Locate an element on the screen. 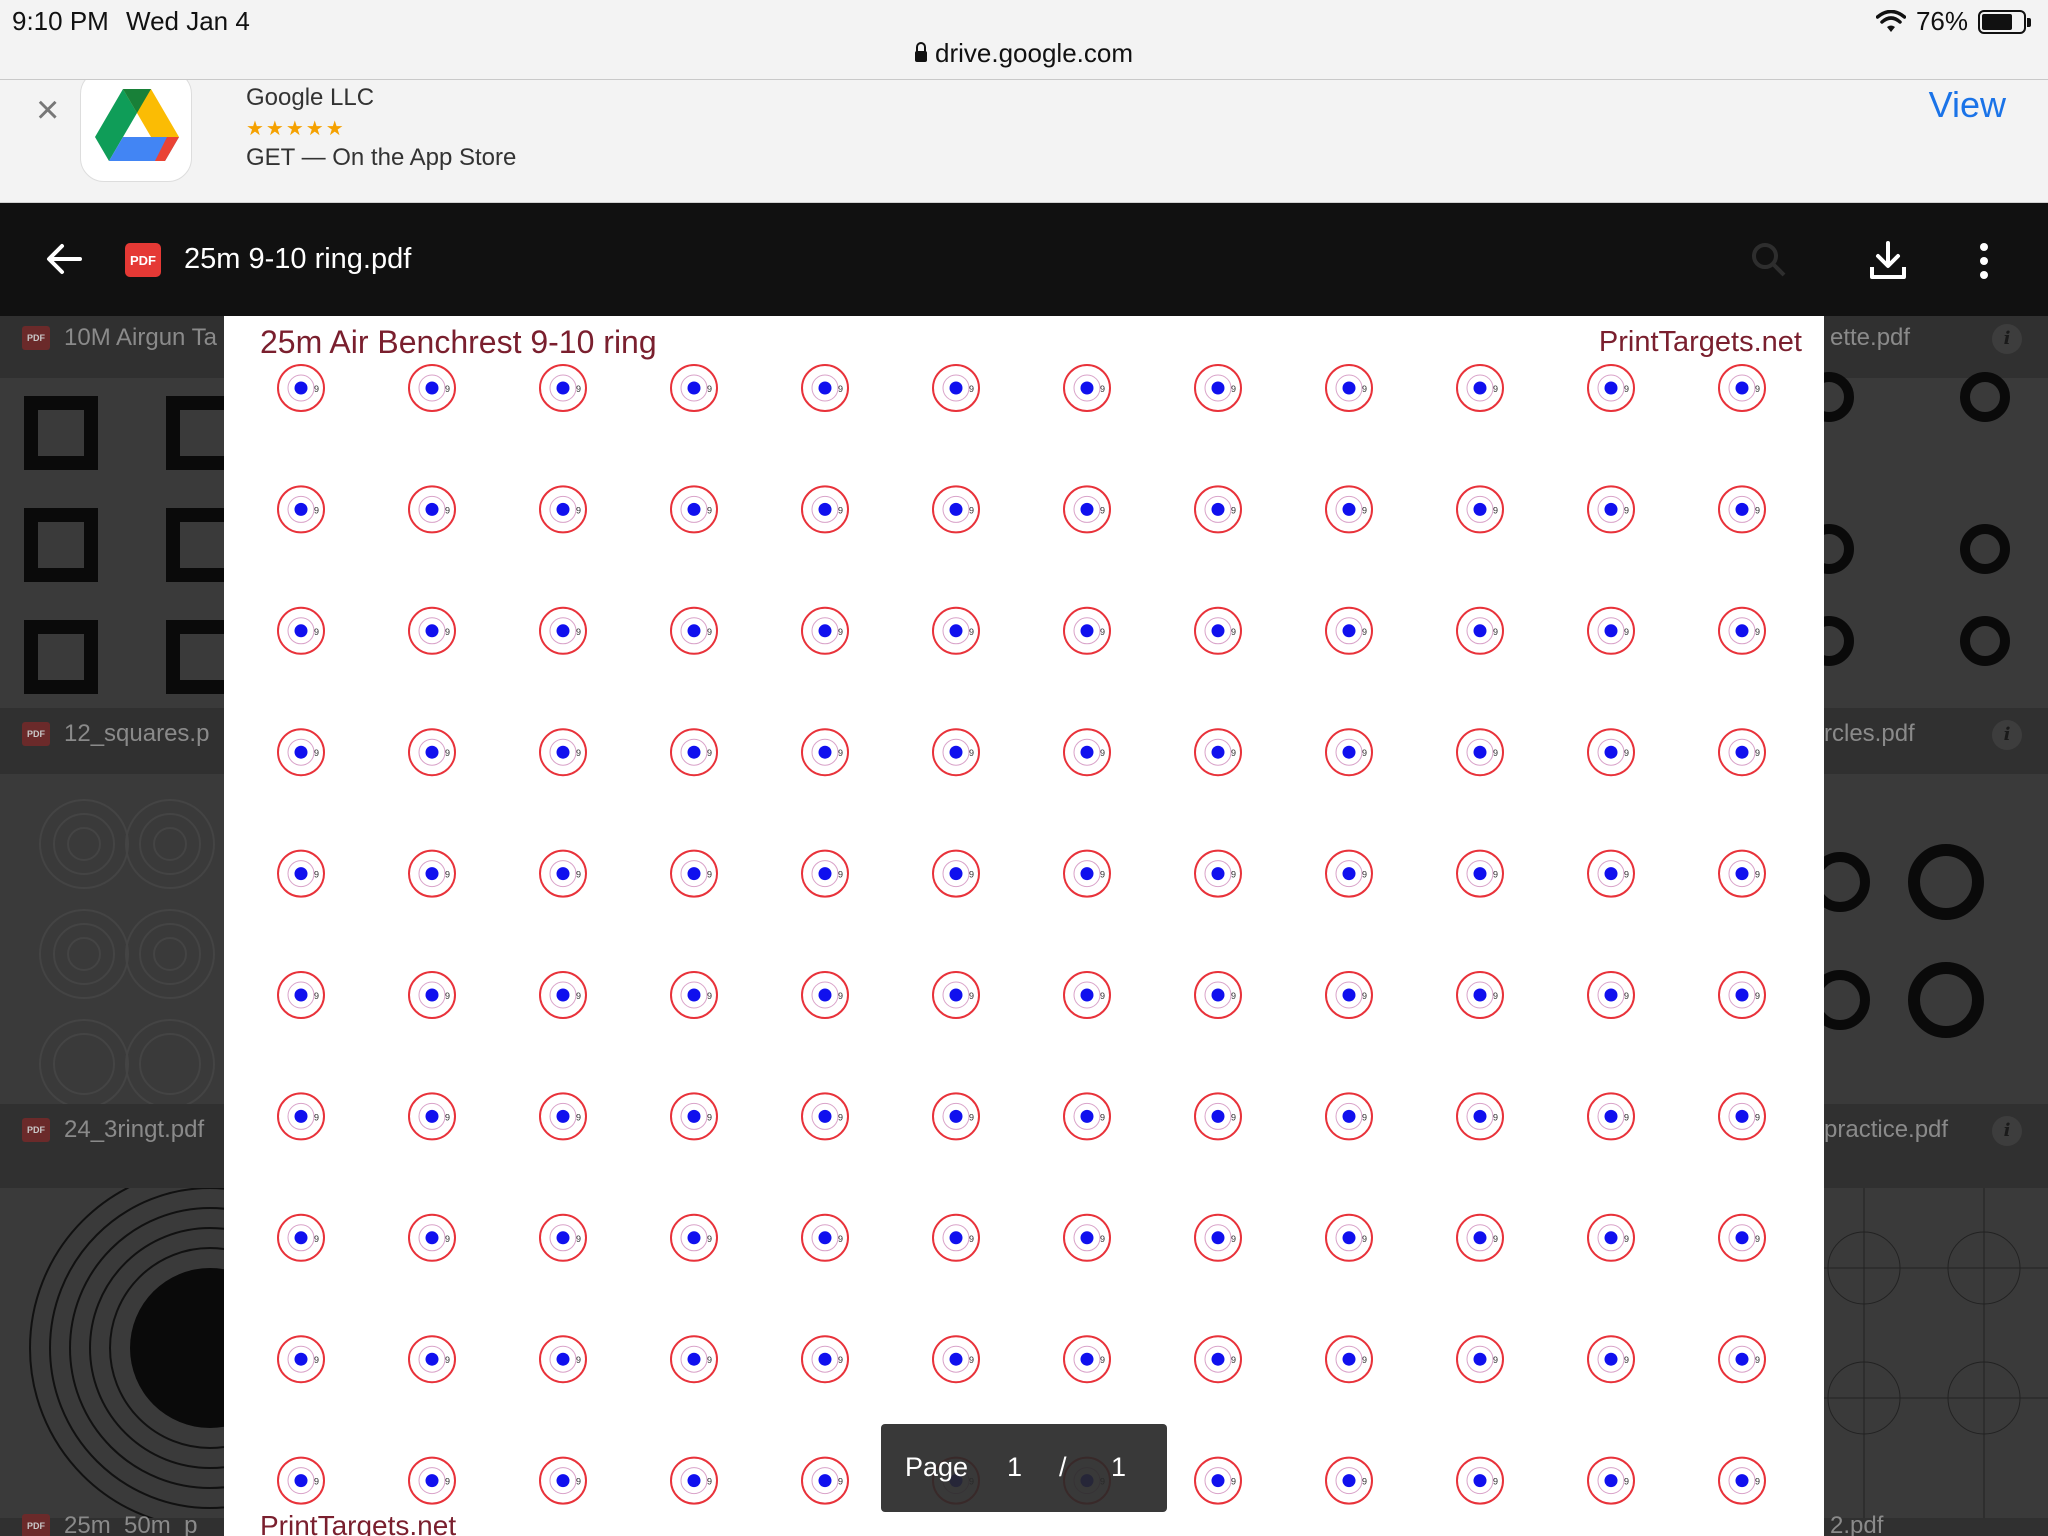 Image resolution: width=2048 pixels, height=1536 pixels. file-label: rcles.pdf is located at coordinates (1869, 734).